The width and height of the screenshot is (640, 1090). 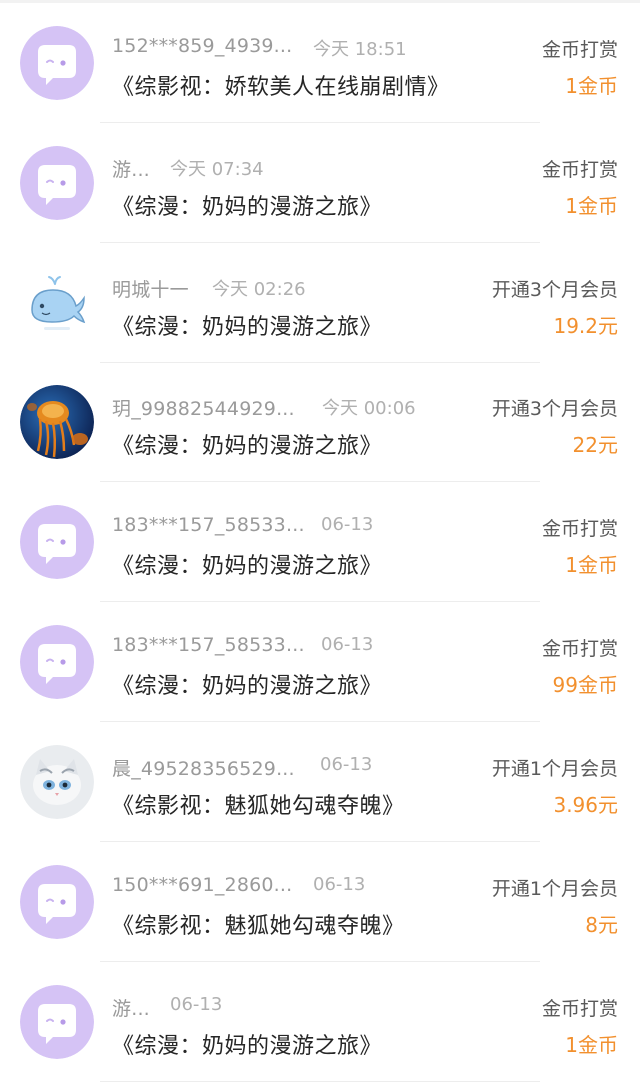 I want to click on timestamp: 今天 07:34, so click(x=217, y=169).